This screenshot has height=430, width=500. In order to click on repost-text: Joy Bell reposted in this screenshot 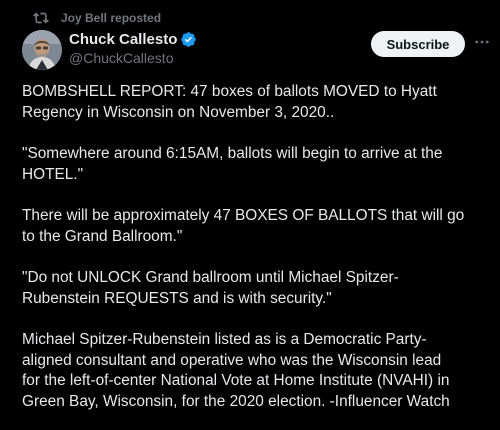, I will do `click(111, 18)`.